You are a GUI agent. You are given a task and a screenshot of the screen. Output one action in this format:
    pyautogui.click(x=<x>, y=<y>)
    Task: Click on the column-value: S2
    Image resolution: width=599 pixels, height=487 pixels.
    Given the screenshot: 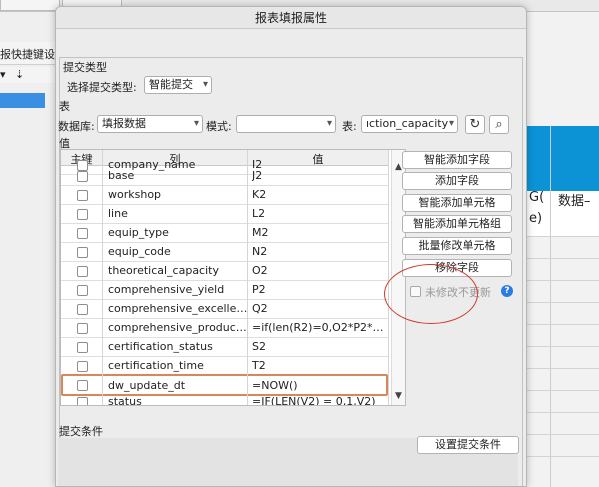 What is the action you would take?
    pyautogui.click(x=319, y=346)
    